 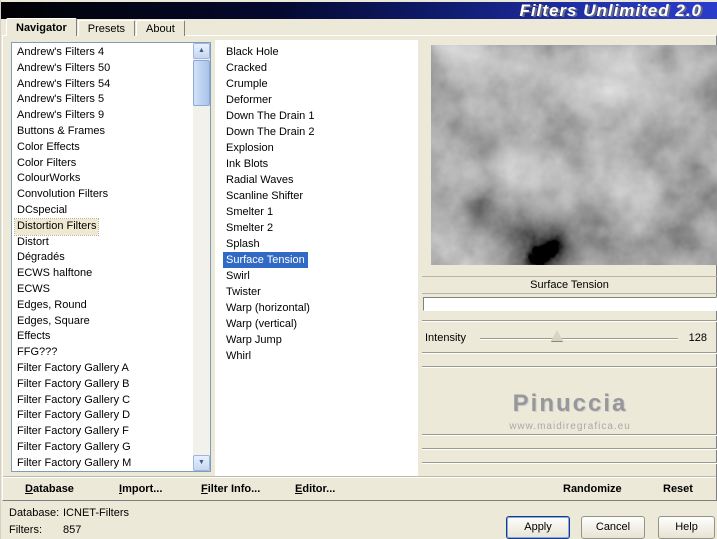 I want to click on apply-button: Apply, so click(x=538, y=527).